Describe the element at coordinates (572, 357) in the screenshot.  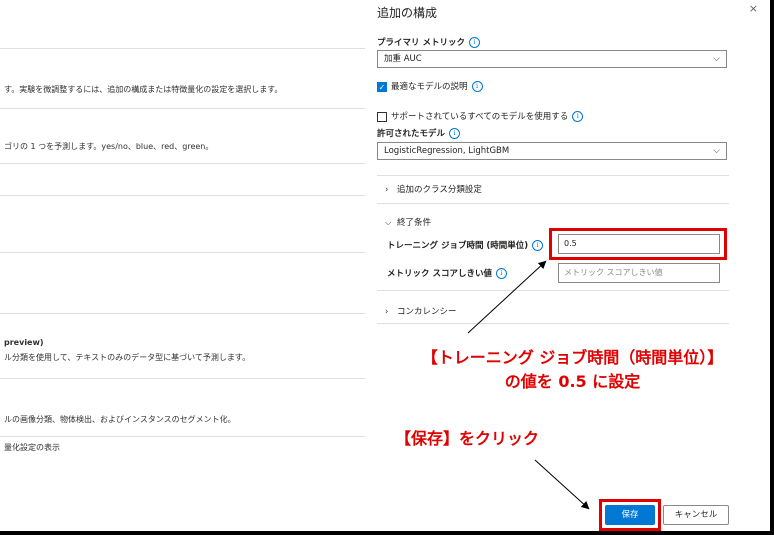
I see `annotation-instruction-line1: 【トレーニング ジョブ時間（時間単位）】` at that location.